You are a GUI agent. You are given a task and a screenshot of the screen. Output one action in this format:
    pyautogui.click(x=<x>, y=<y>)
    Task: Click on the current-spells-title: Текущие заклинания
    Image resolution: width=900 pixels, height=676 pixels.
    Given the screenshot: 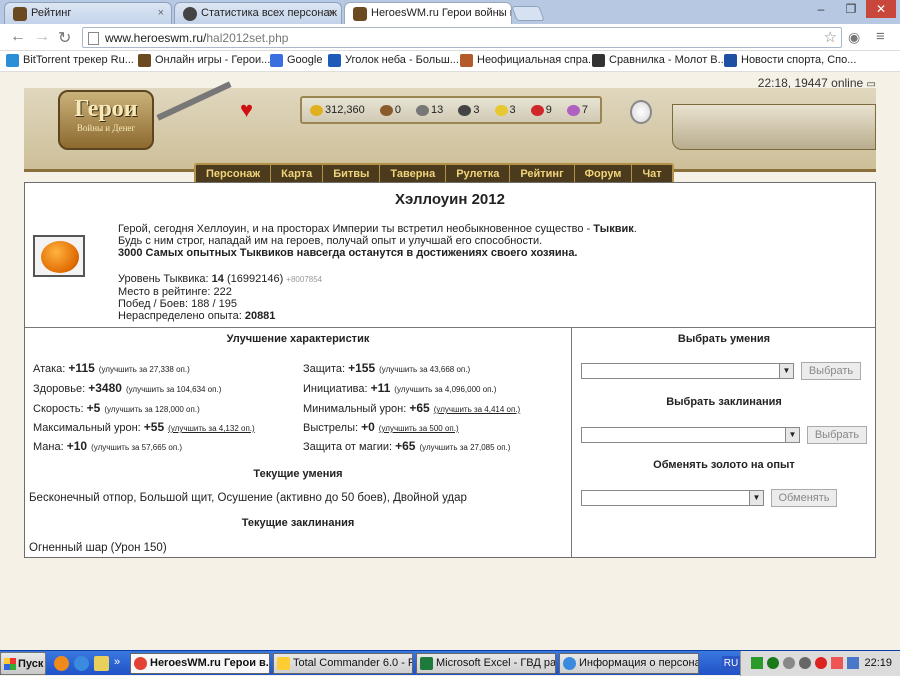 What is the action you would take?
    pyautogui.click(x=298, y=523)
    